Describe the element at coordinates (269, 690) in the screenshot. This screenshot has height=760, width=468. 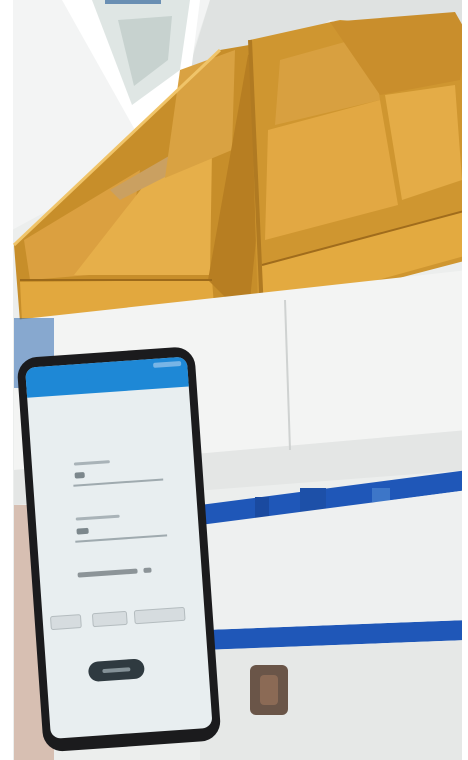
I see `caster-wheel` at that location.